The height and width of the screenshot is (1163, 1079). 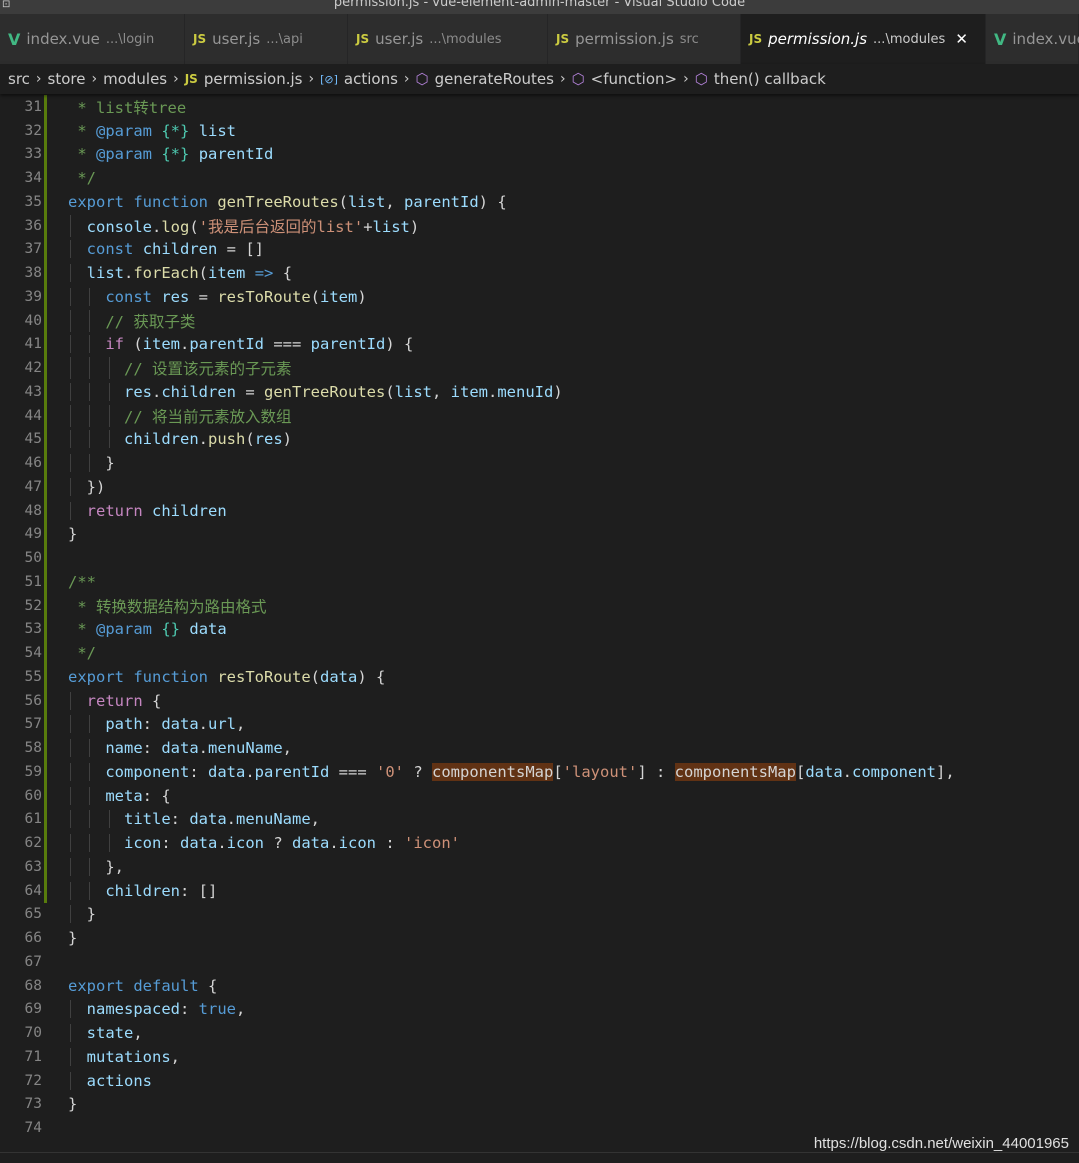 I want to click on code-line: 42 // 设置该元素的子元素, so click(x=539, y=368).